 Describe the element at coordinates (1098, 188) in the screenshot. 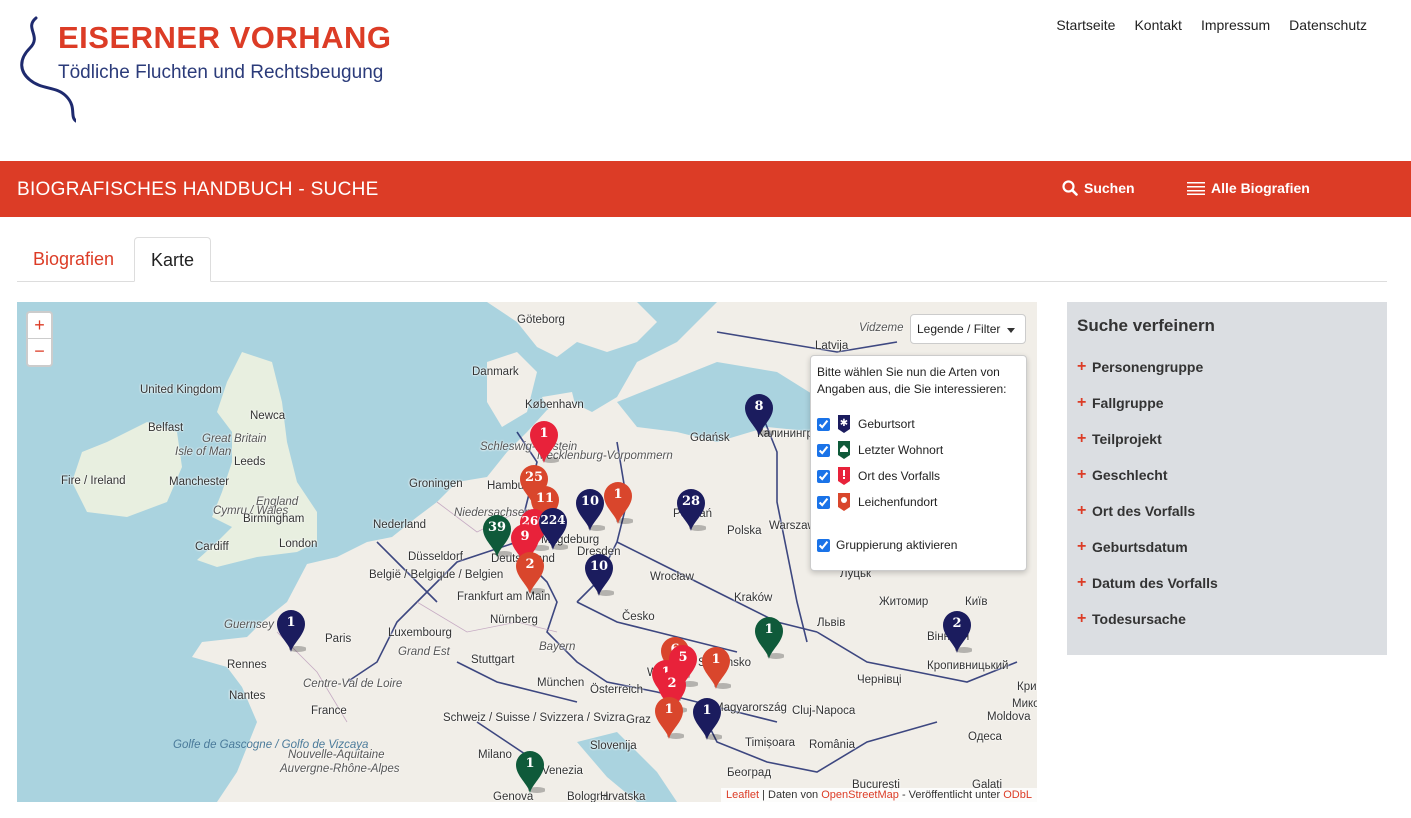

I see `search-button: Suchen` at that location.